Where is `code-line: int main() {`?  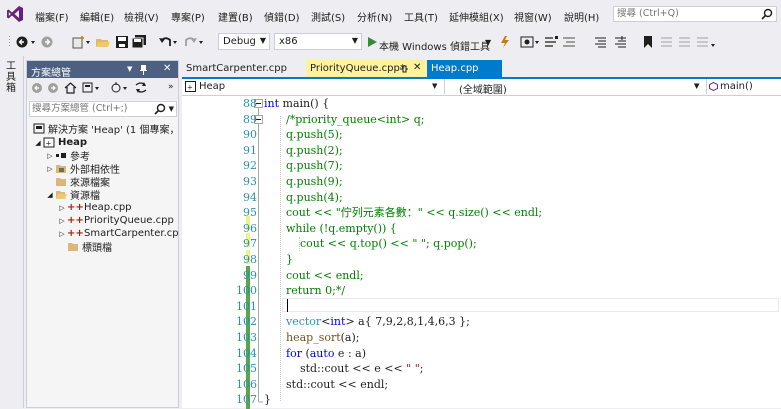
code-line: int main() { is located at coordinates (296, 103).